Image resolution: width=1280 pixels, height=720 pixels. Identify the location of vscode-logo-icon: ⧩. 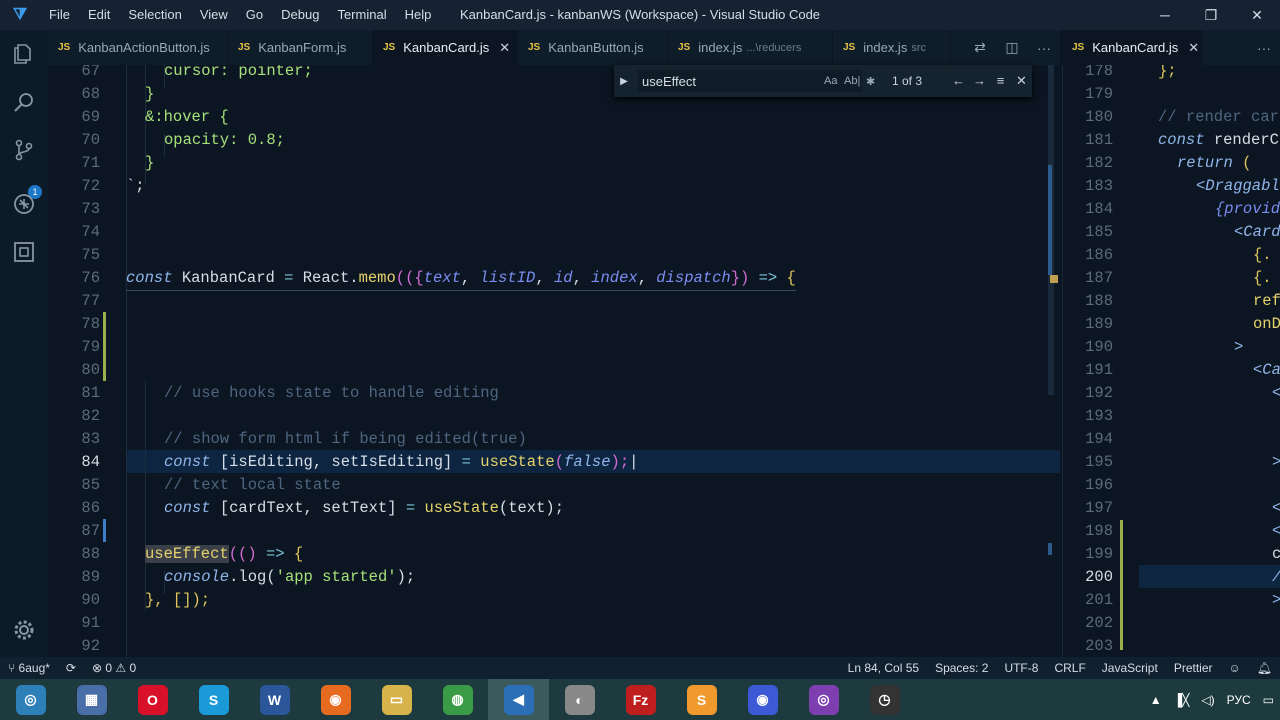
(20, 14).